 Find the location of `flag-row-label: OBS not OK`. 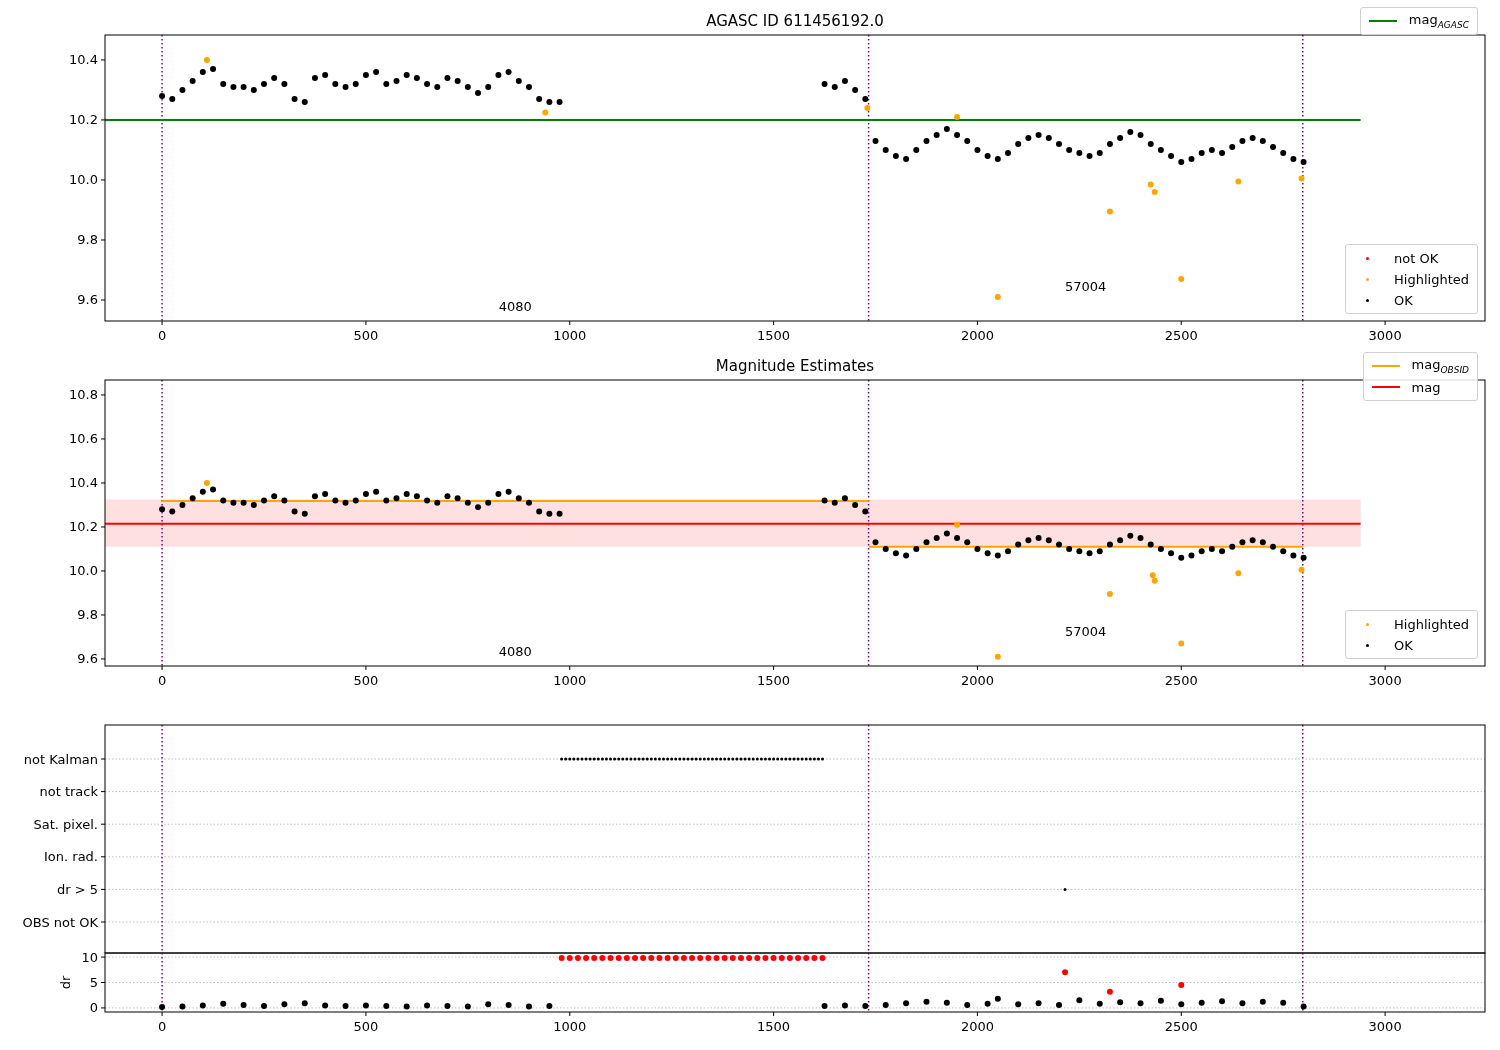

flag-row-label: OBS not OK is located at coordinates (60, 922).